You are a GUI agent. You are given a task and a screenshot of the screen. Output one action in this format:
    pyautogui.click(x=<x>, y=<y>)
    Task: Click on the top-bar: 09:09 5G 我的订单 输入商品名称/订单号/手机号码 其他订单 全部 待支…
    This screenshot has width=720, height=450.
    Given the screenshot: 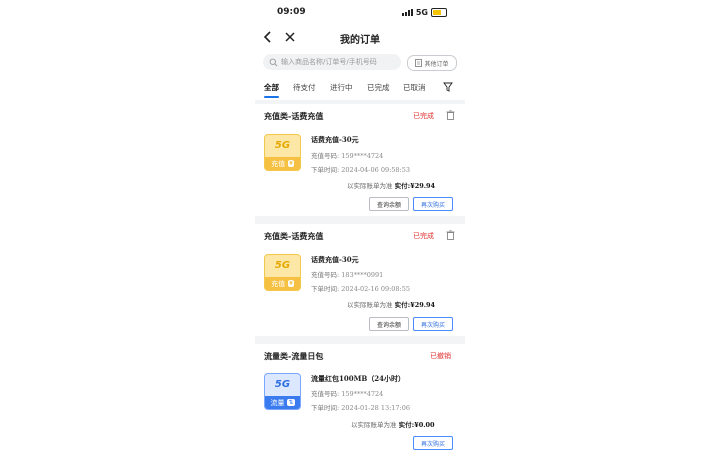 What is the action you would take?
    pyautogui.click(x=360, y=50)
    